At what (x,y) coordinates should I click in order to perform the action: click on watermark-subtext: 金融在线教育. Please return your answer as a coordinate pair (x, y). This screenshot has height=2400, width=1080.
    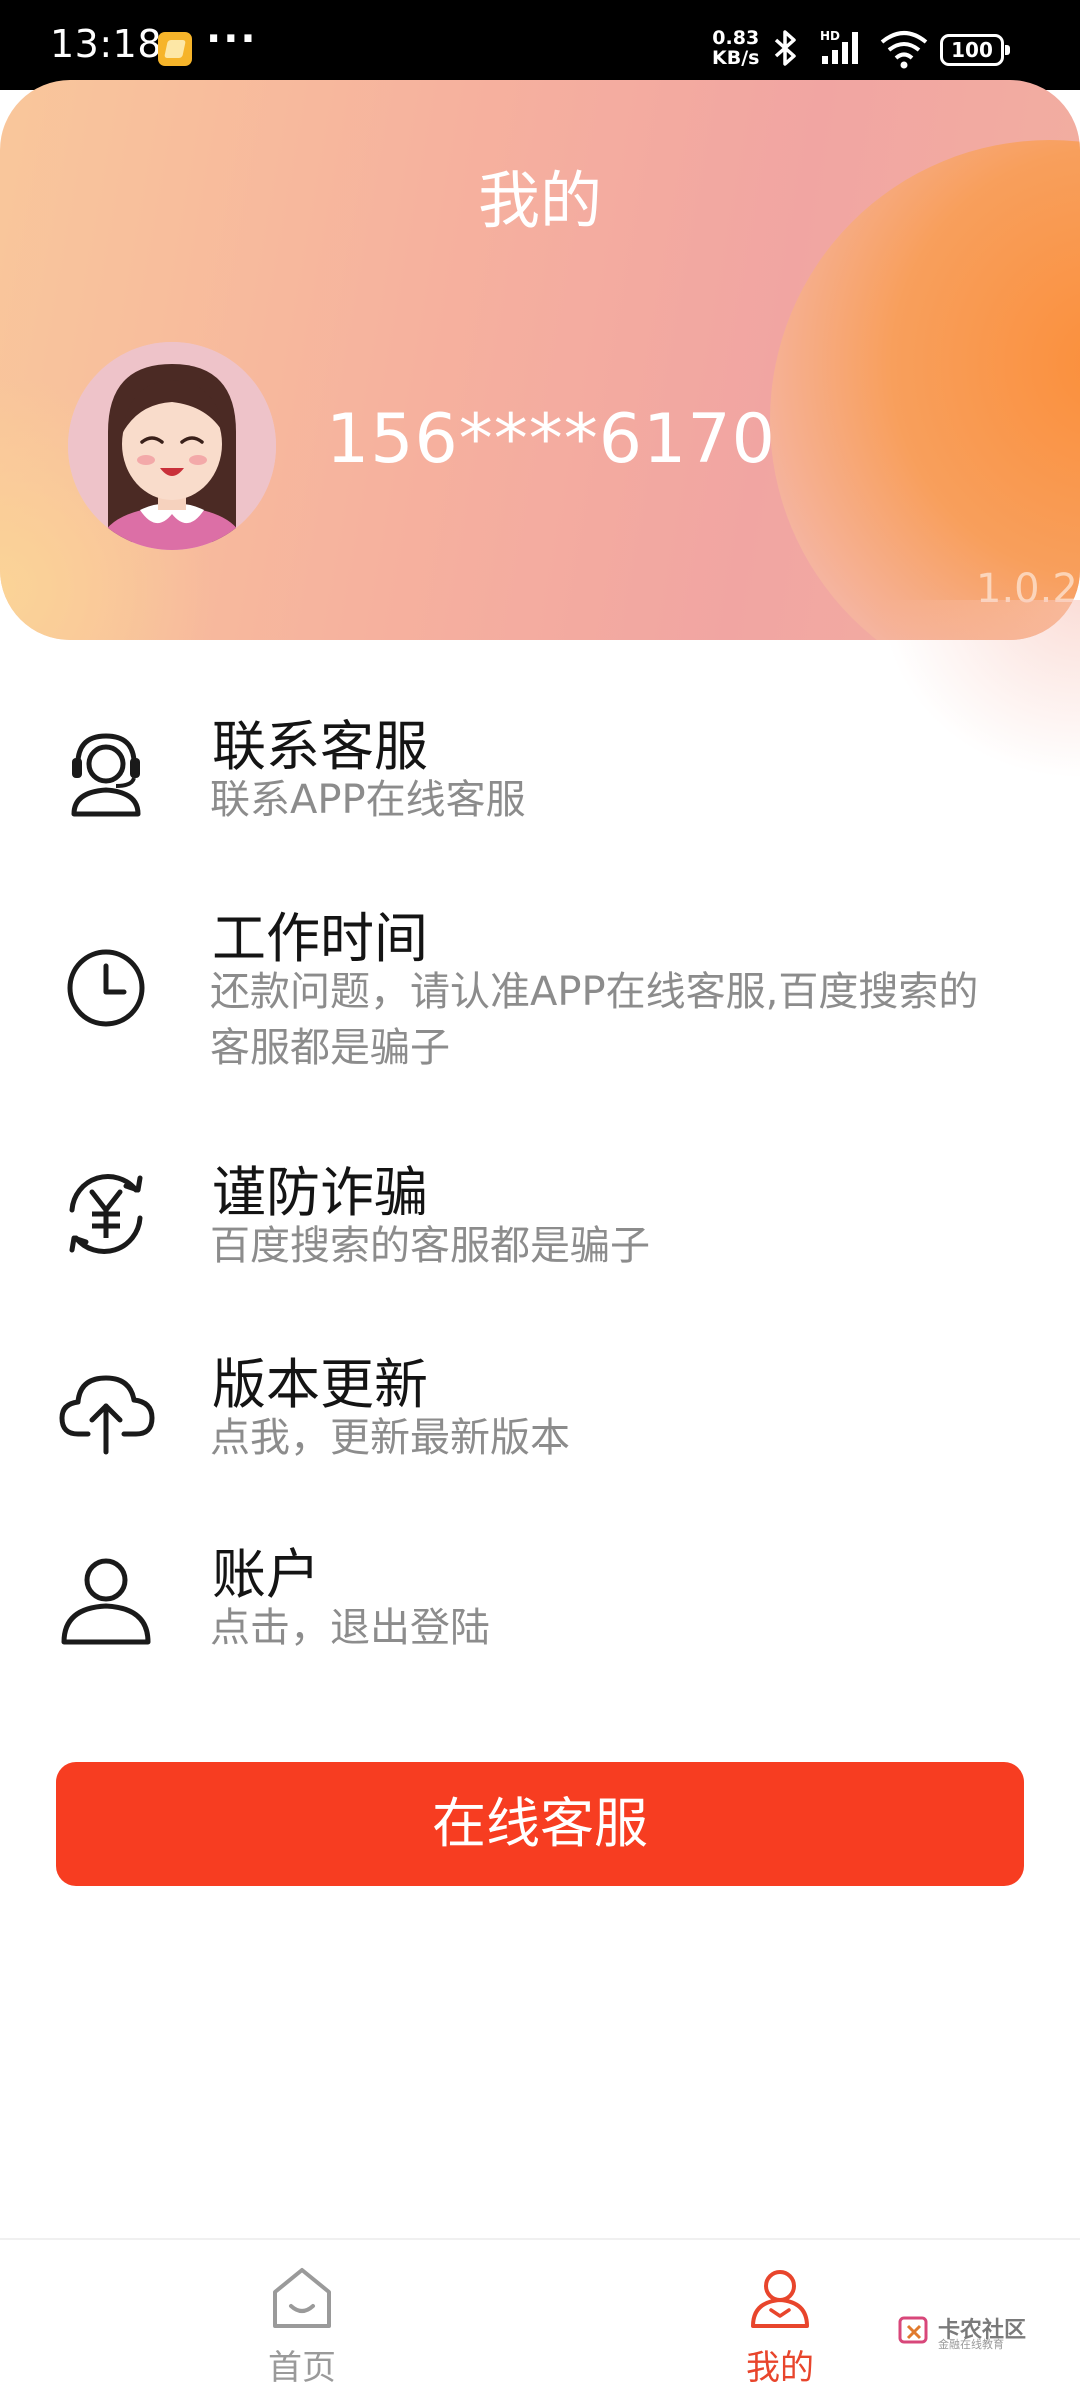
    Looking at the image, I should click on (971, 2344).